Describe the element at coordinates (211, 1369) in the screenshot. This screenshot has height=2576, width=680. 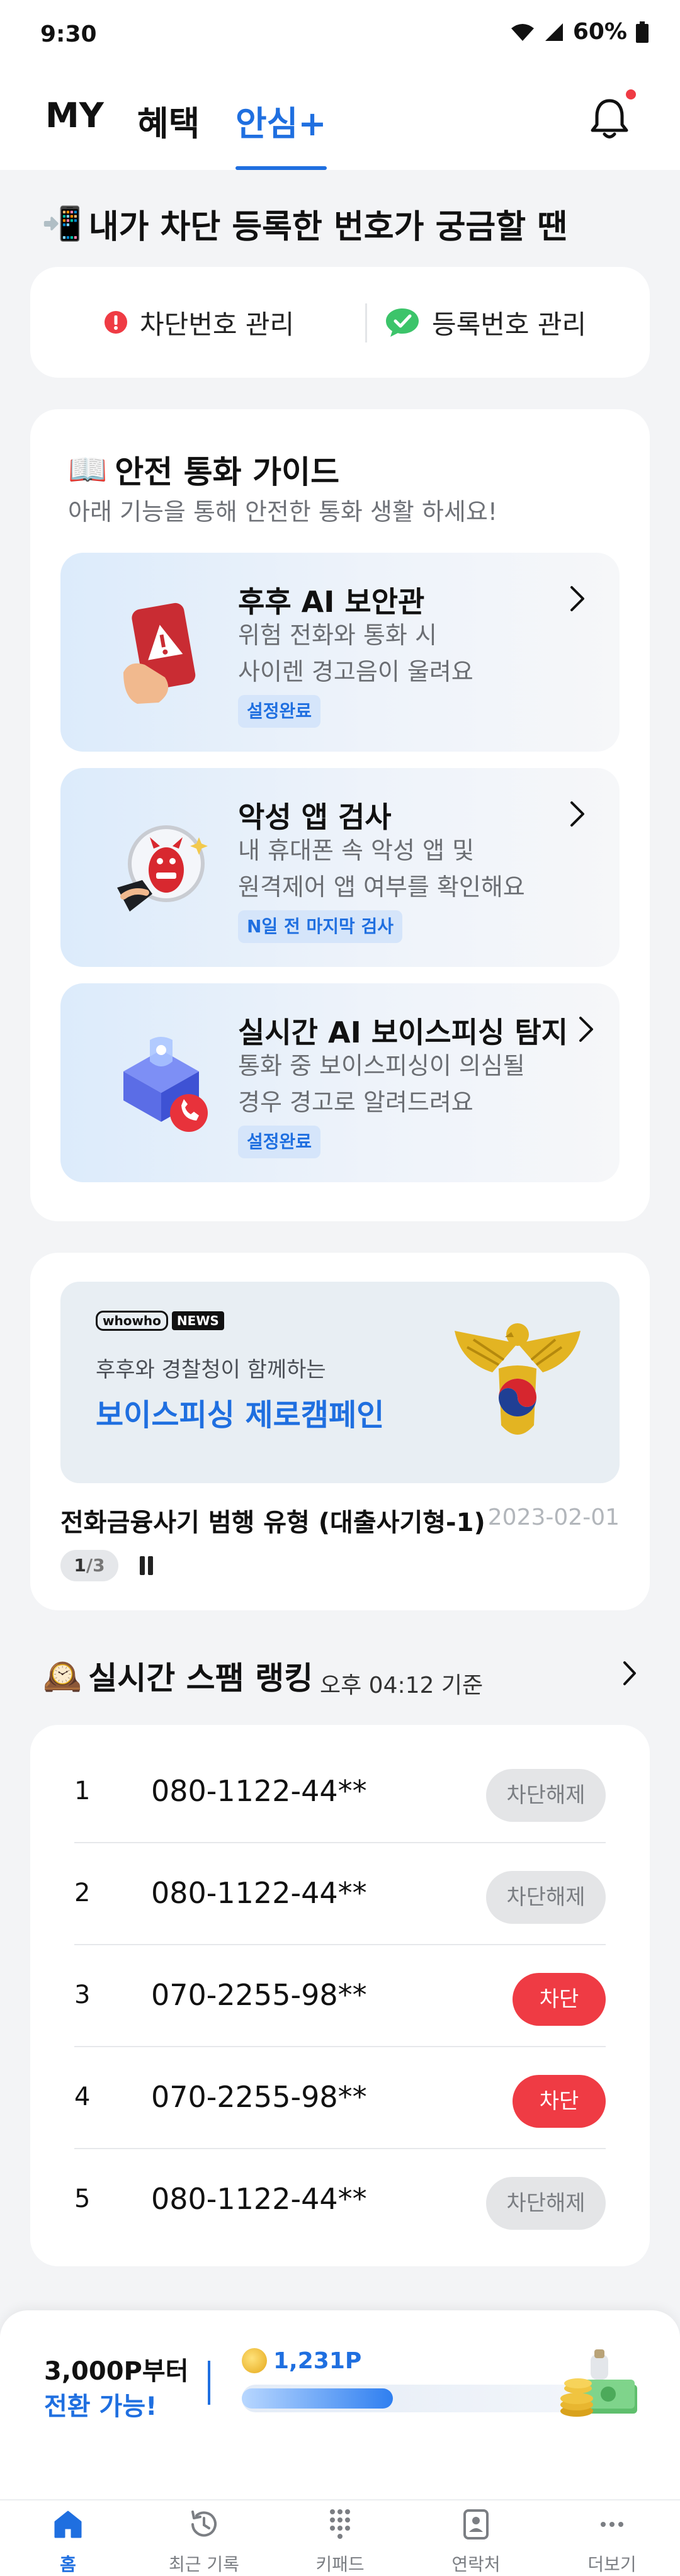
I see `banner-subtitle: 후후와 경찰청이 함께하는` at that location.